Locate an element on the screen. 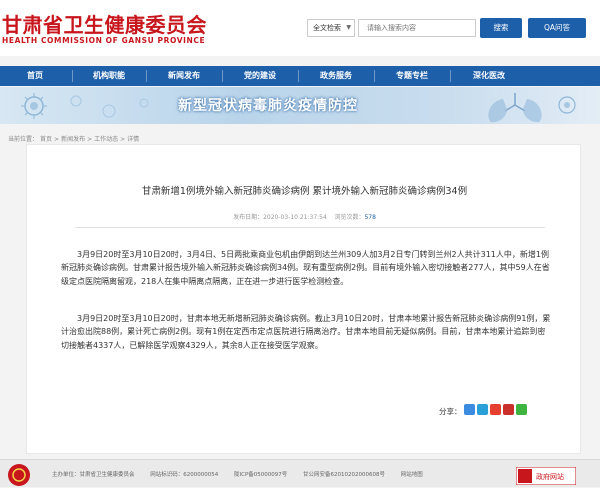 Image resolution: width=600 pixels, height=488 pixels. search-input is located at coordinates (417, 28).